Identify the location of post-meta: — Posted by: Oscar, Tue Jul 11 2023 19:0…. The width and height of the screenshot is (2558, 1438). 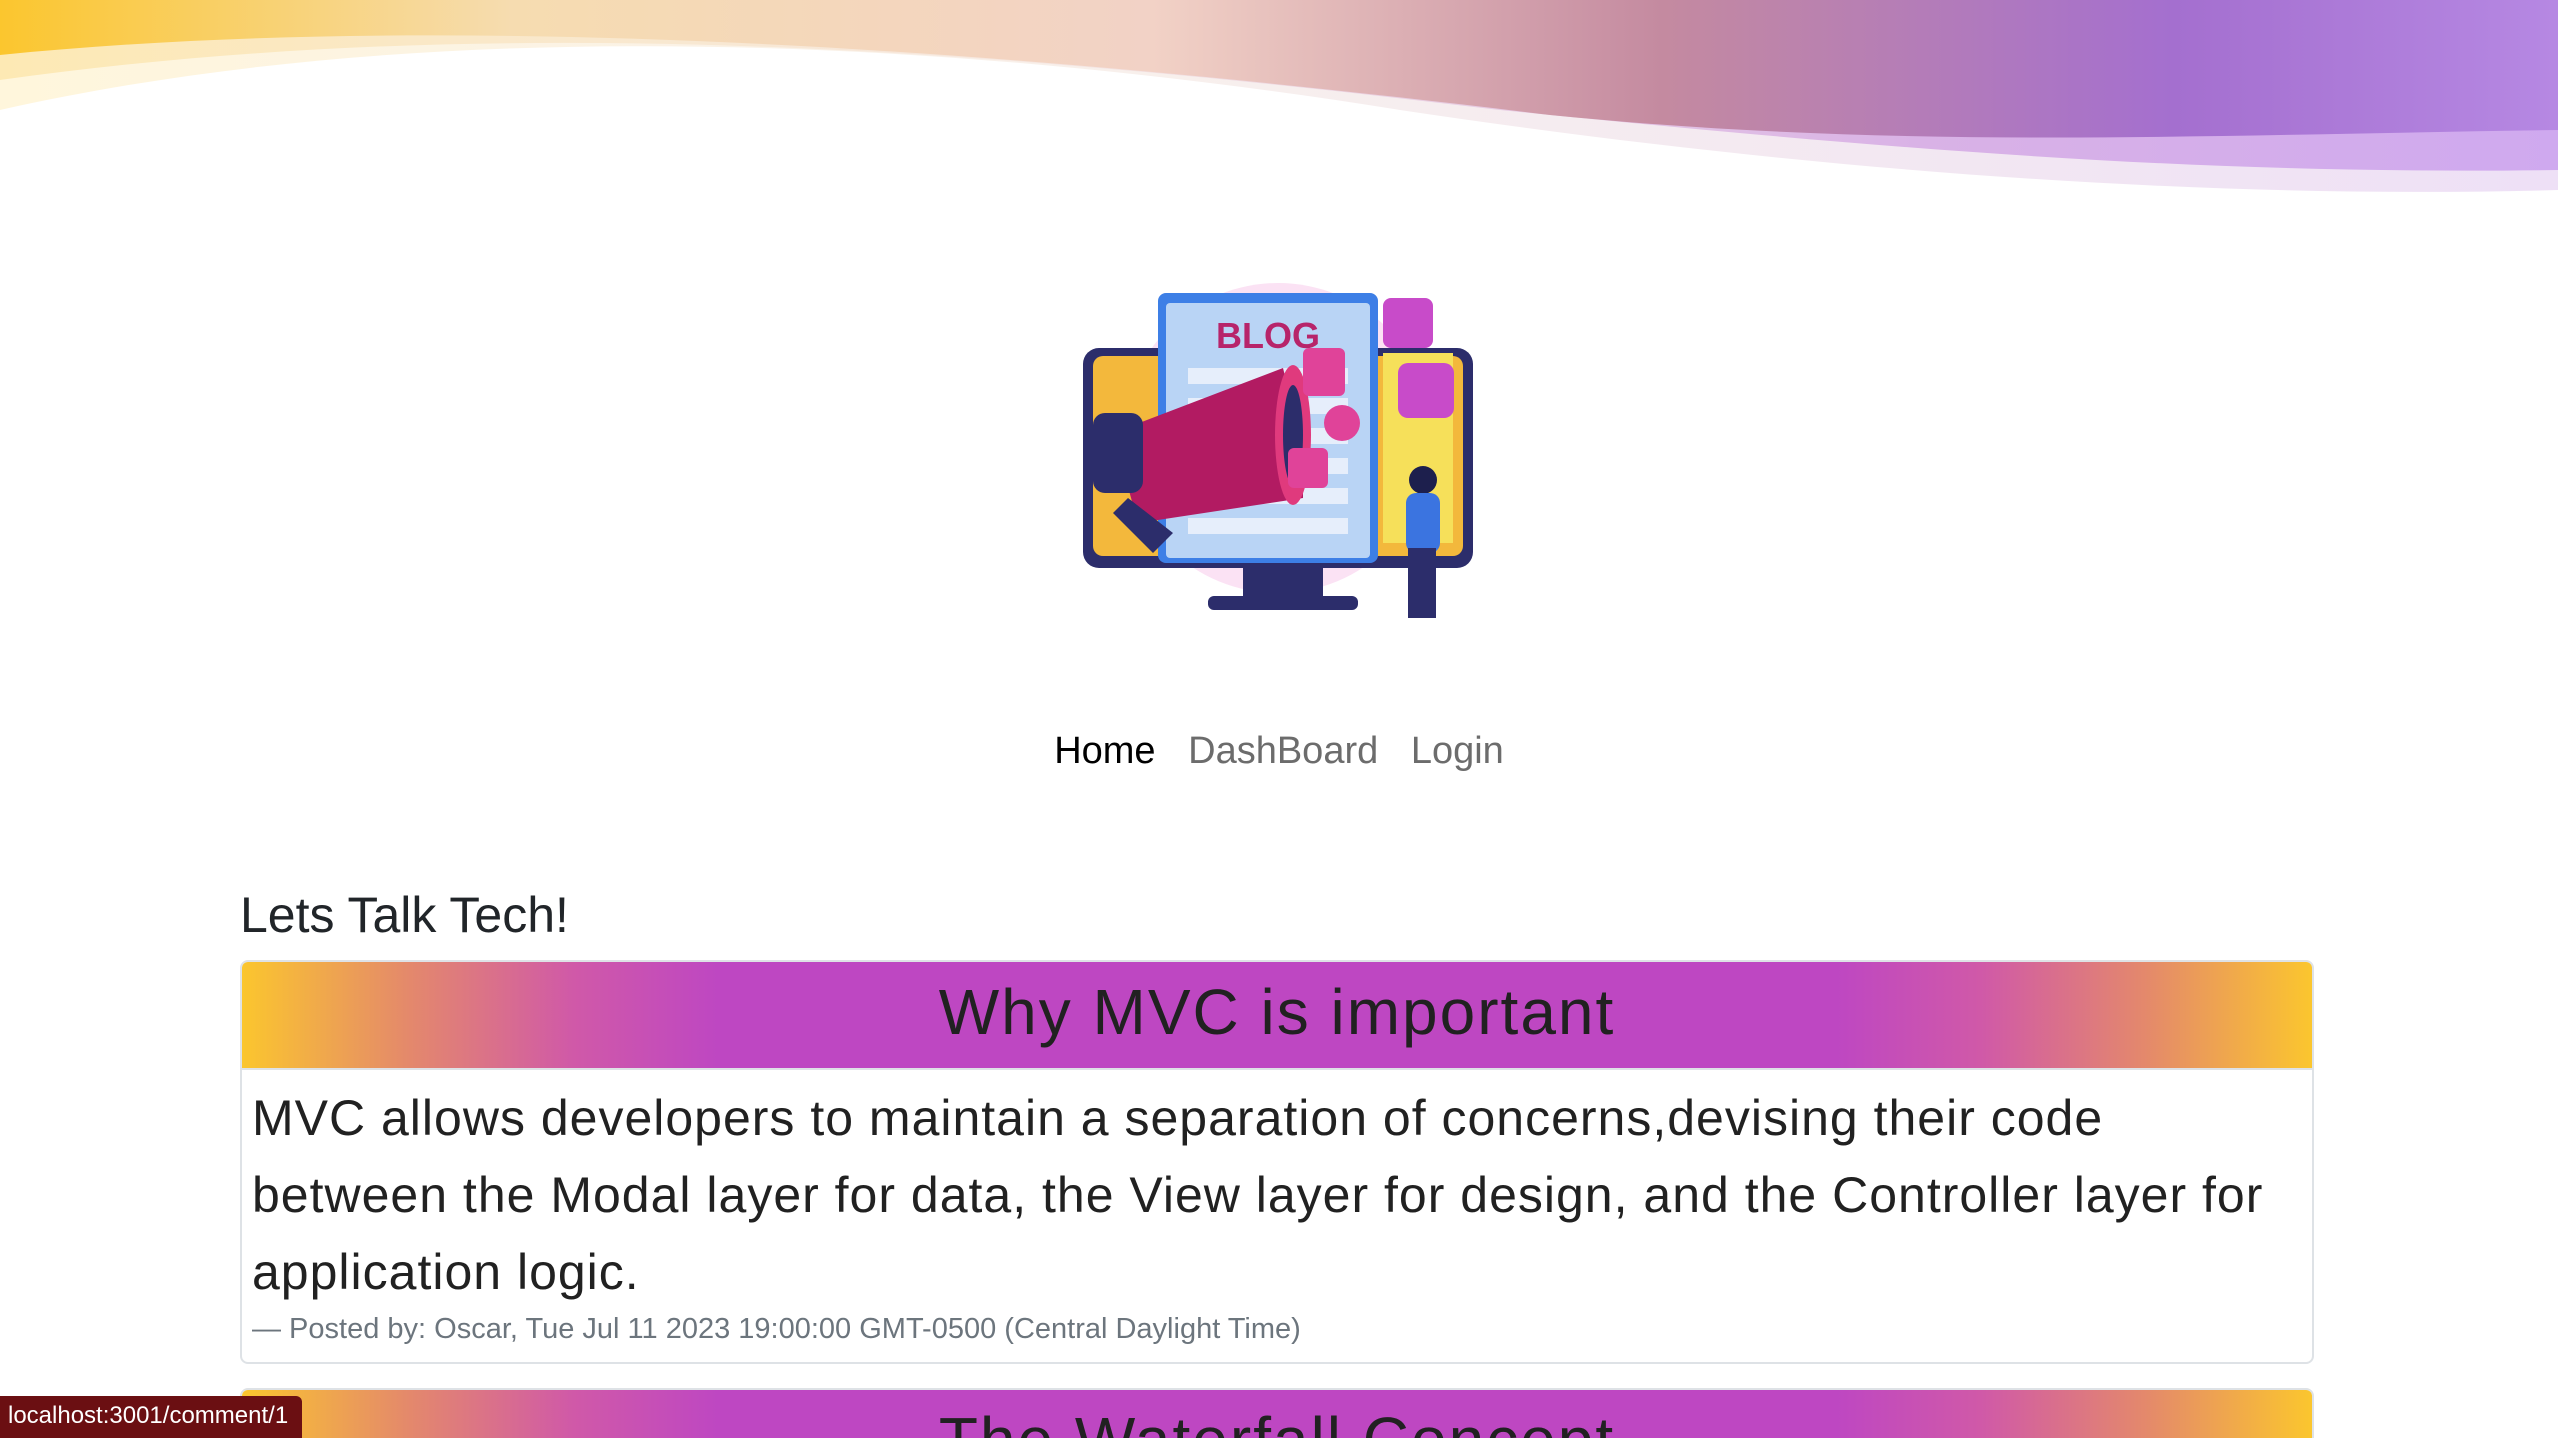
(776, 1329).